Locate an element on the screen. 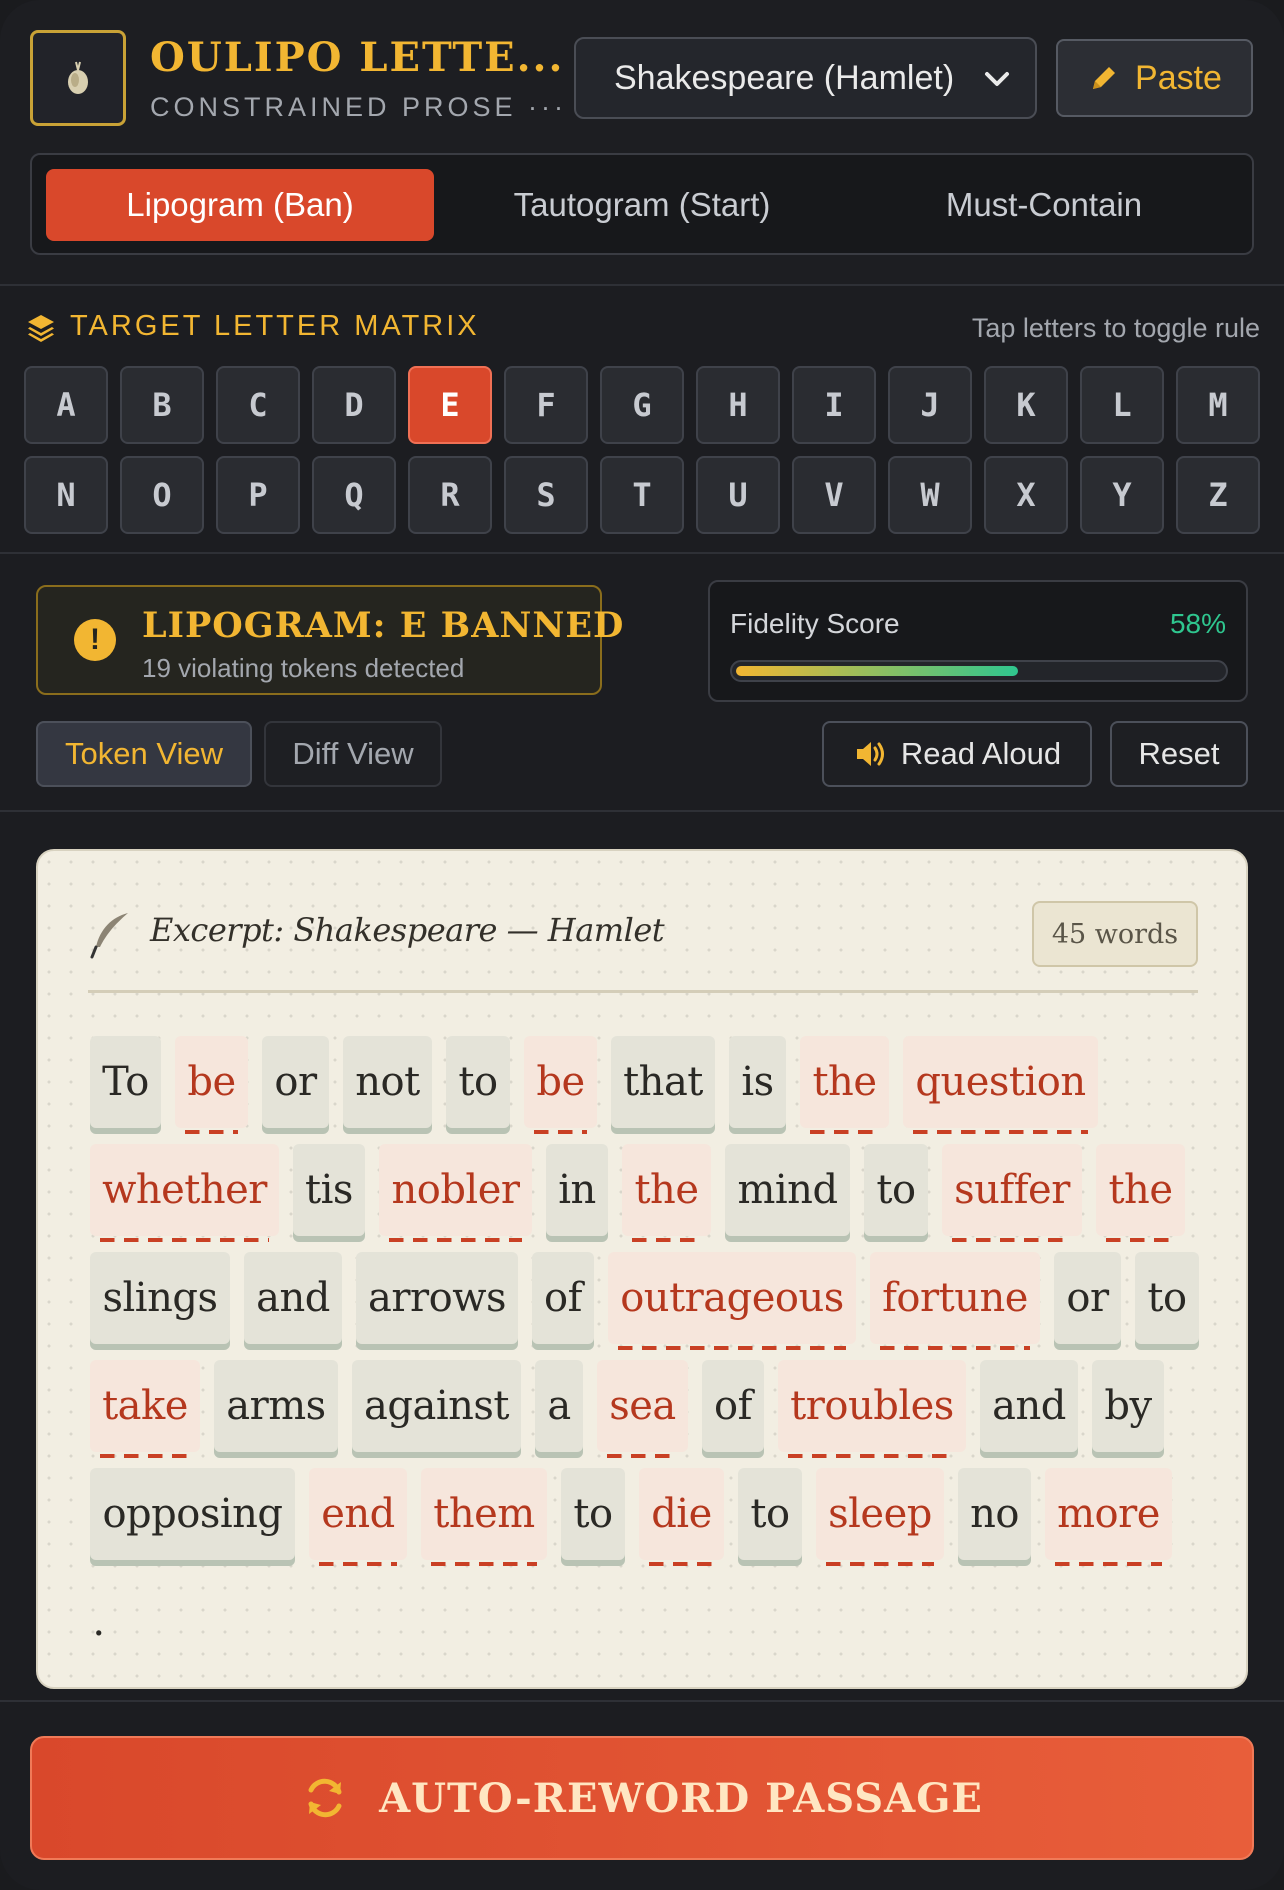  word-token: no is located at coordinates (994, 1514).